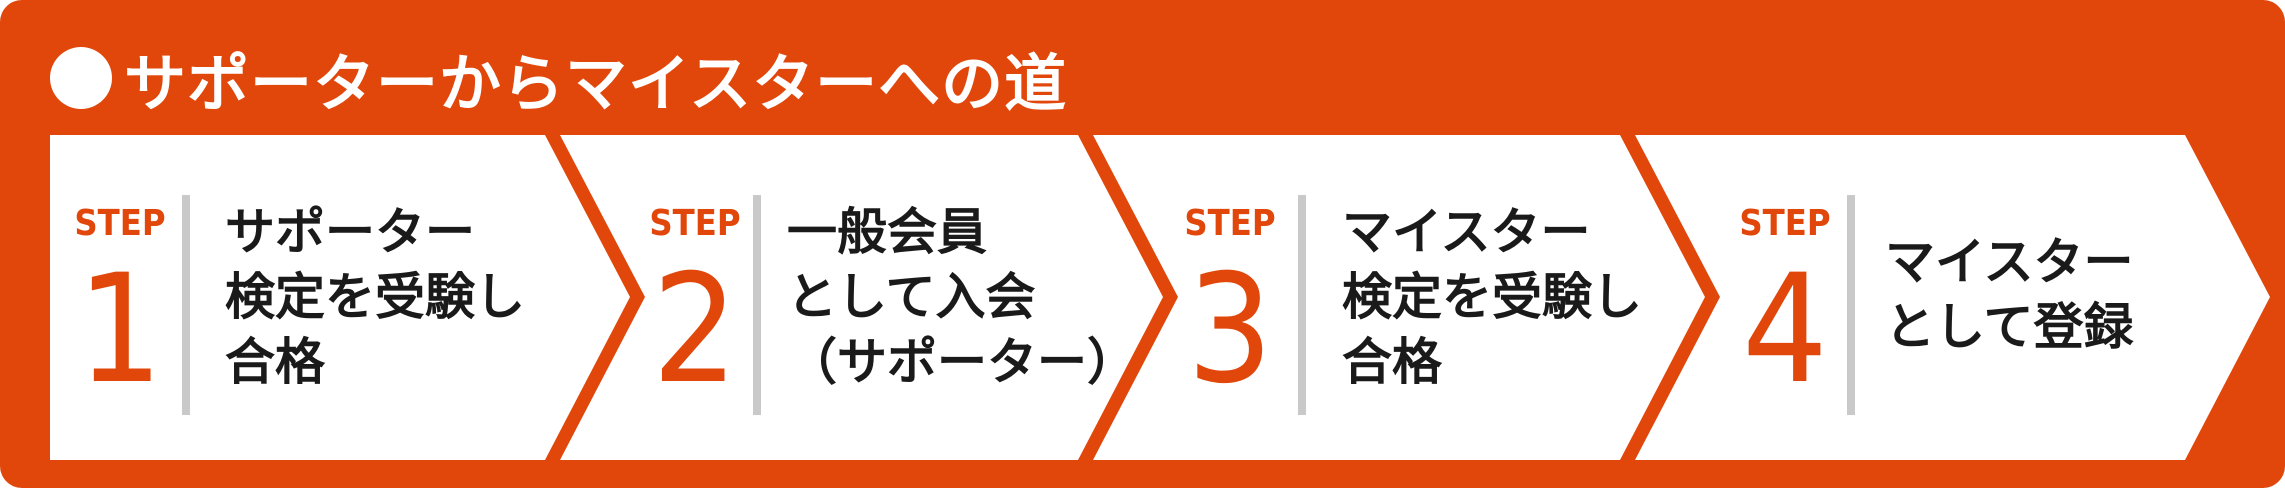 The width and height of the screenshot is (2285, 488). I want to click on step-text-line: として入会, so click(911, 297).